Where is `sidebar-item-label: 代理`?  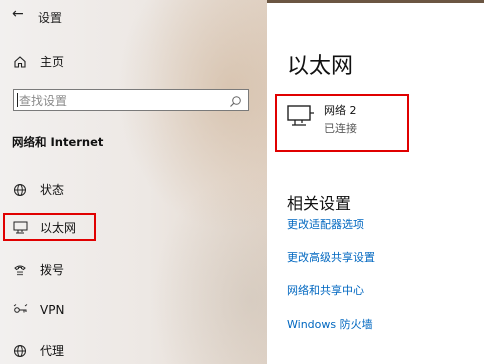 sidebar-item-label: 代理 is located at coordinates (52, 351).